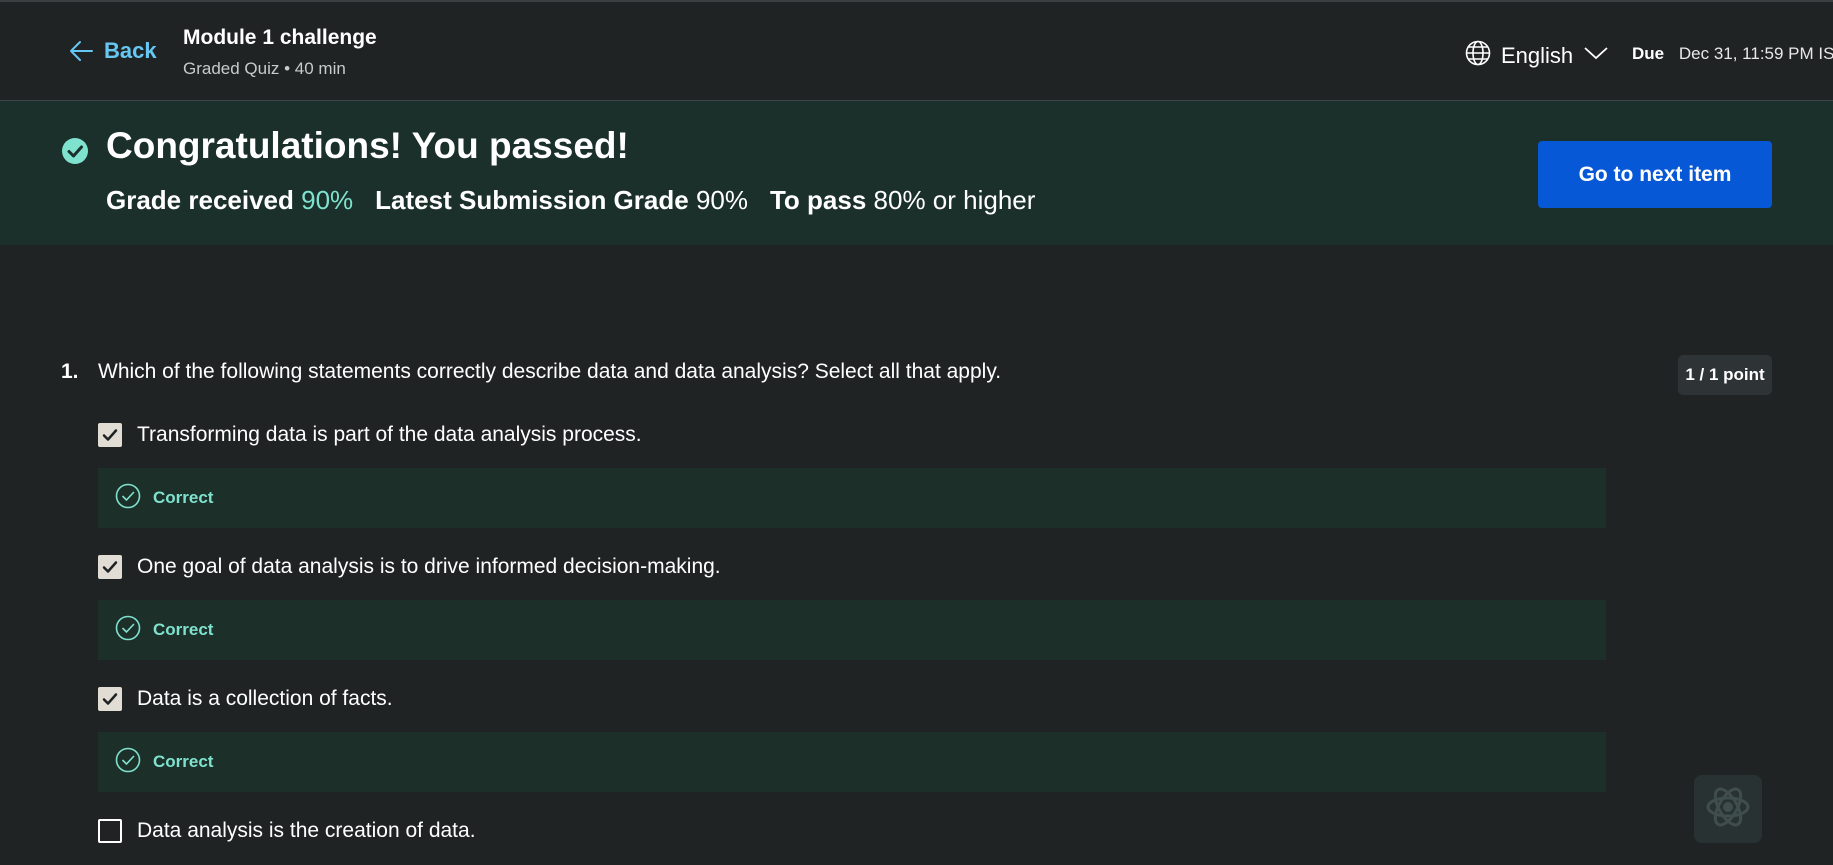 The height and width of the screenshot is (865, 1833). Describe the element at coordinates (327, 200) in the screenshot. I see `grade-received-value: 90%` at that location.